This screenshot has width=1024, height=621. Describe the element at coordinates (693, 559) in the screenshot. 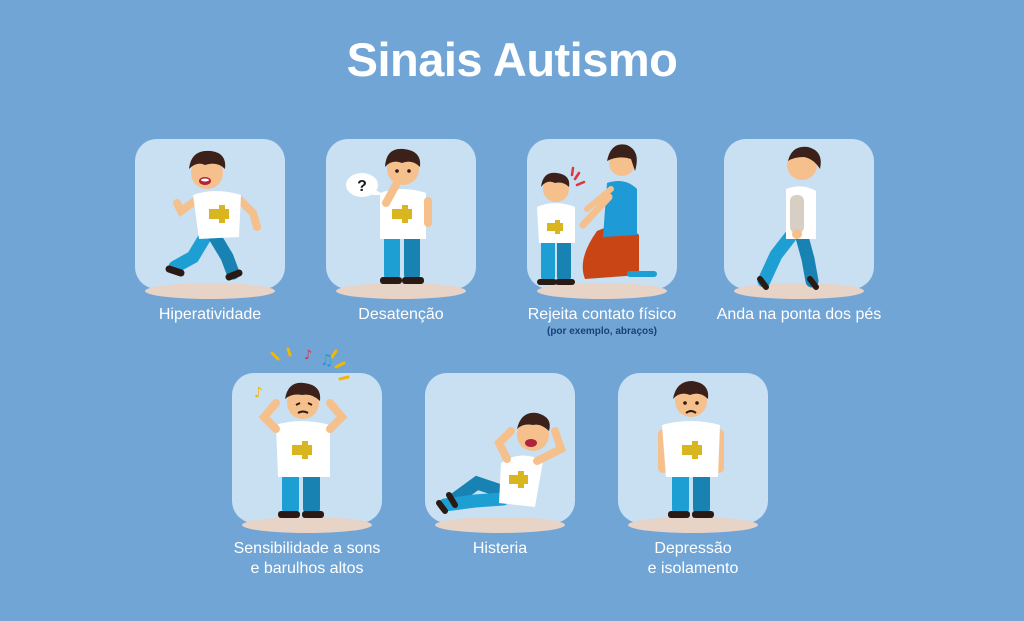

I see `sign-label: Depressão e isolamento` at that location.